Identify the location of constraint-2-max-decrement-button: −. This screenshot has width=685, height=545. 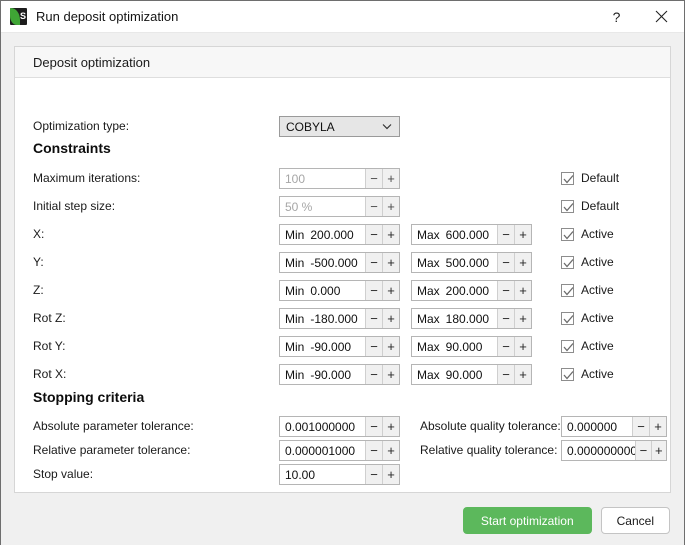
(505, 234).